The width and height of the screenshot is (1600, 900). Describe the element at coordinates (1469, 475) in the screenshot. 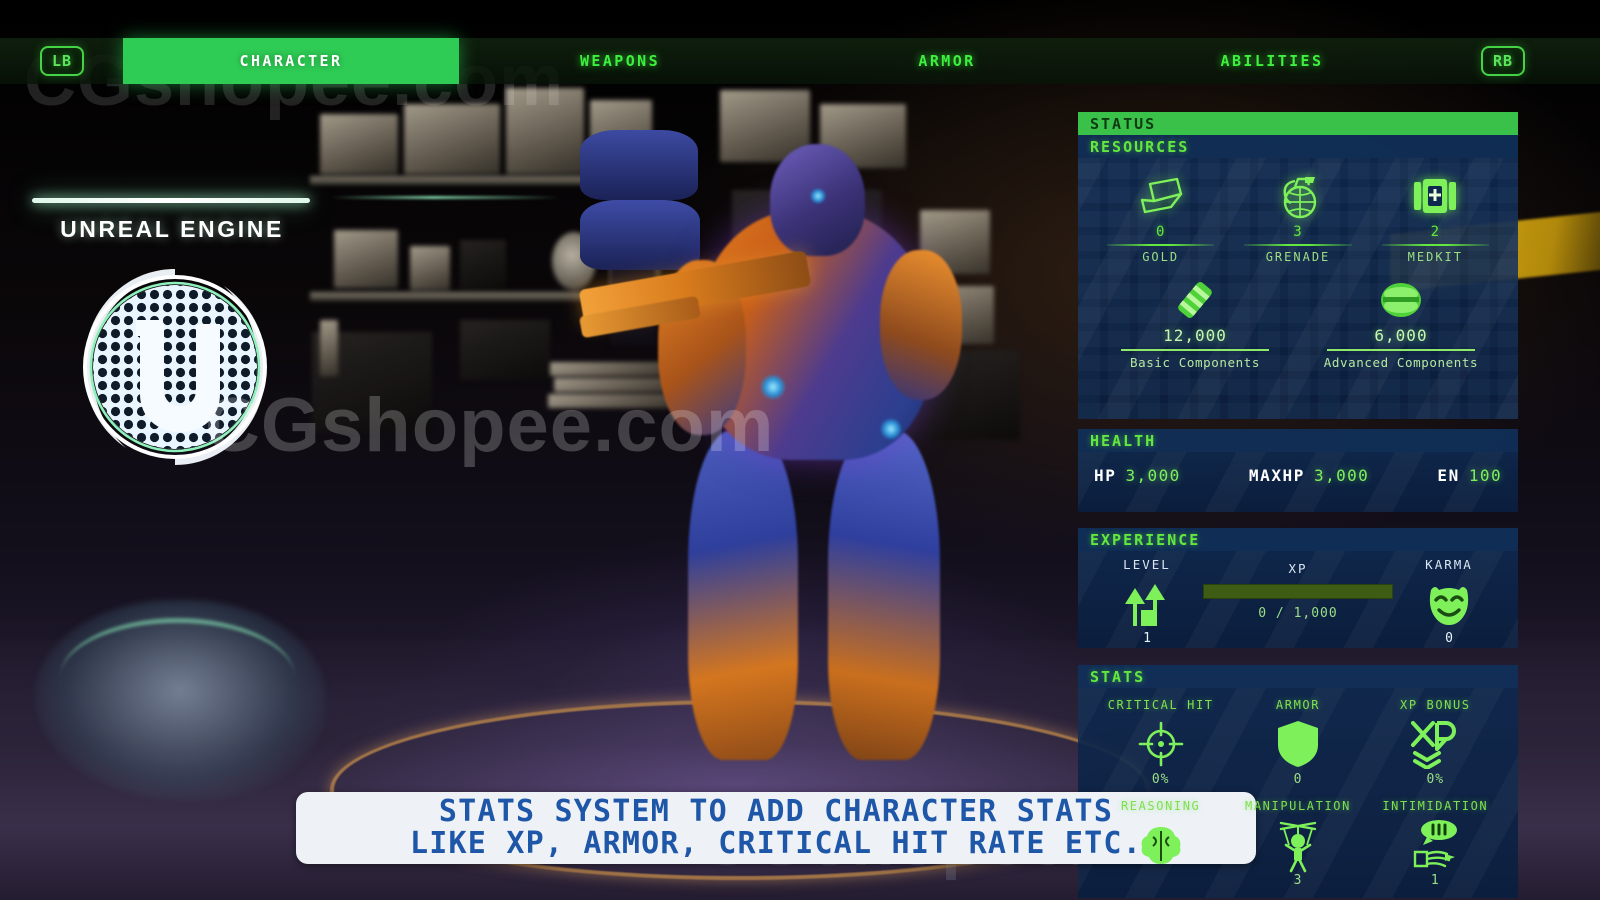

I see `health-energy: EN 100` at that location.